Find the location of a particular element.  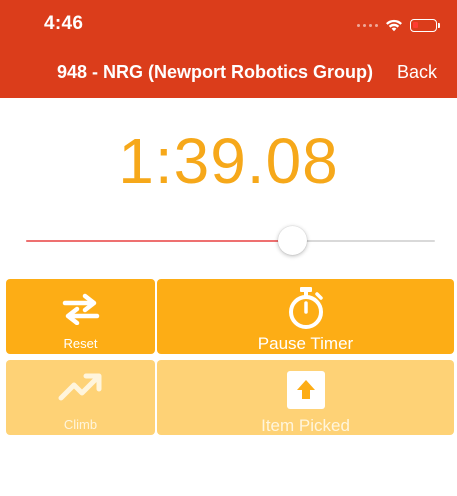

stopwatch-icon is located at coordinates (305, 308).